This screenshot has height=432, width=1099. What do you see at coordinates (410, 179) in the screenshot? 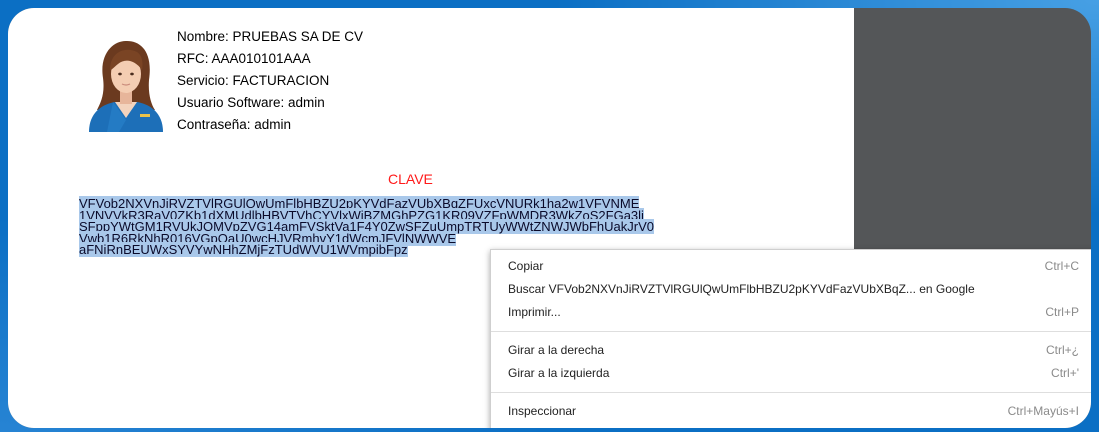
I see `clave-heading: CLAVE` at bounding box center [410, 179].